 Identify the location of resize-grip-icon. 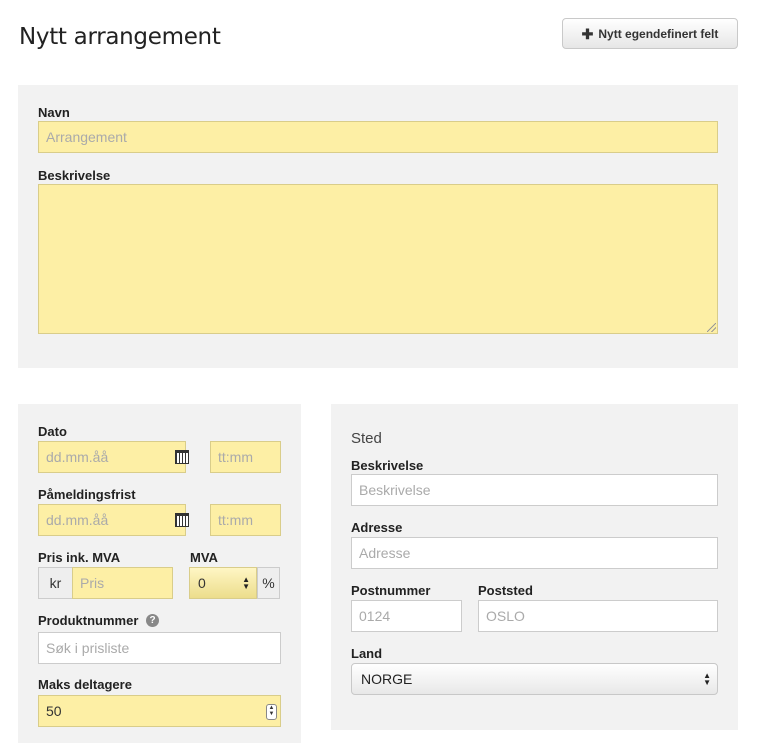
(711, 327).